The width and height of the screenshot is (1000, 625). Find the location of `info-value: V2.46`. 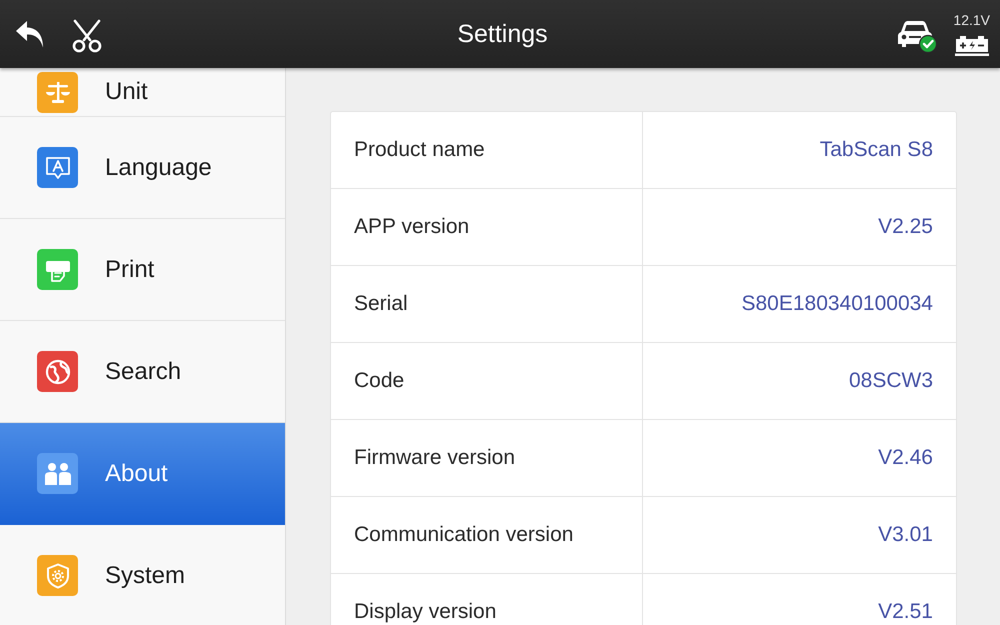

info-value: V2.46 is located at coordinates (905, 458).